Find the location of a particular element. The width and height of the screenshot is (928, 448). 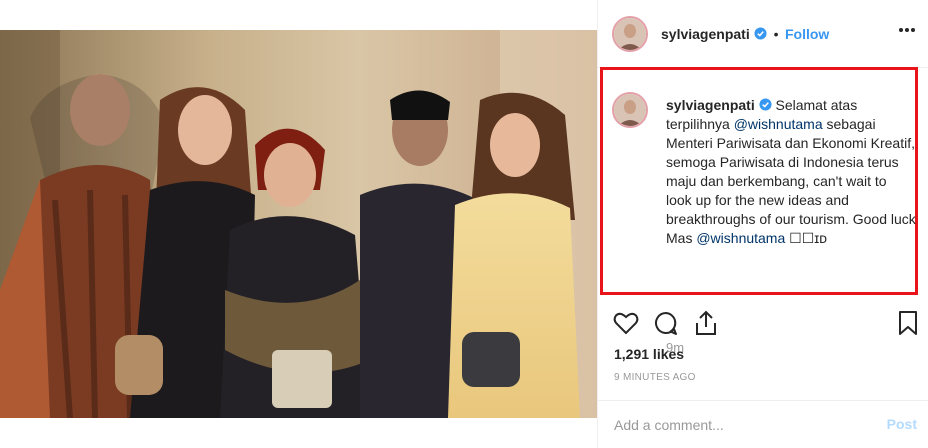

comment-bar: Post is located at coordinates (763, 424).